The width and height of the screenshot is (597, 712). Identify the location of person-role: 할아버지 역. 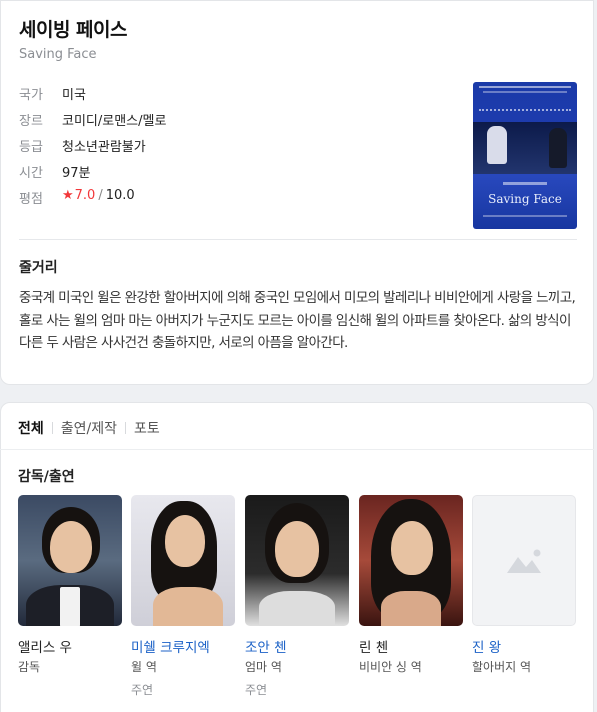
(502, 667).